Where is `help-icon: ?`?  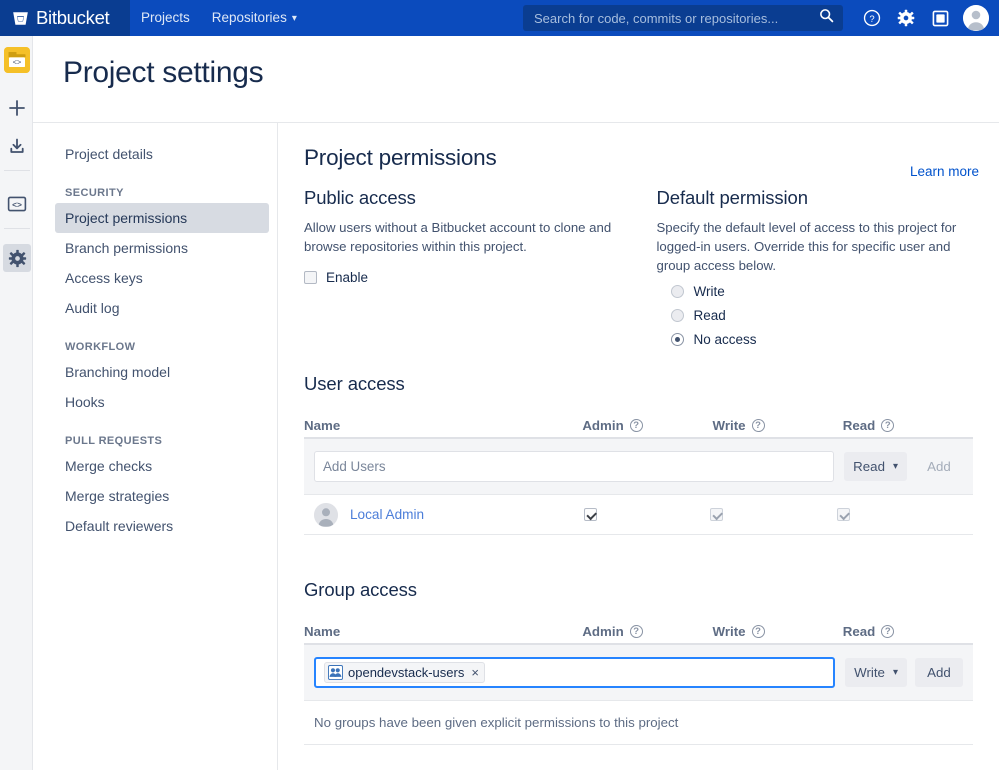
help-icon: ? is located at coordinates (872, 18).